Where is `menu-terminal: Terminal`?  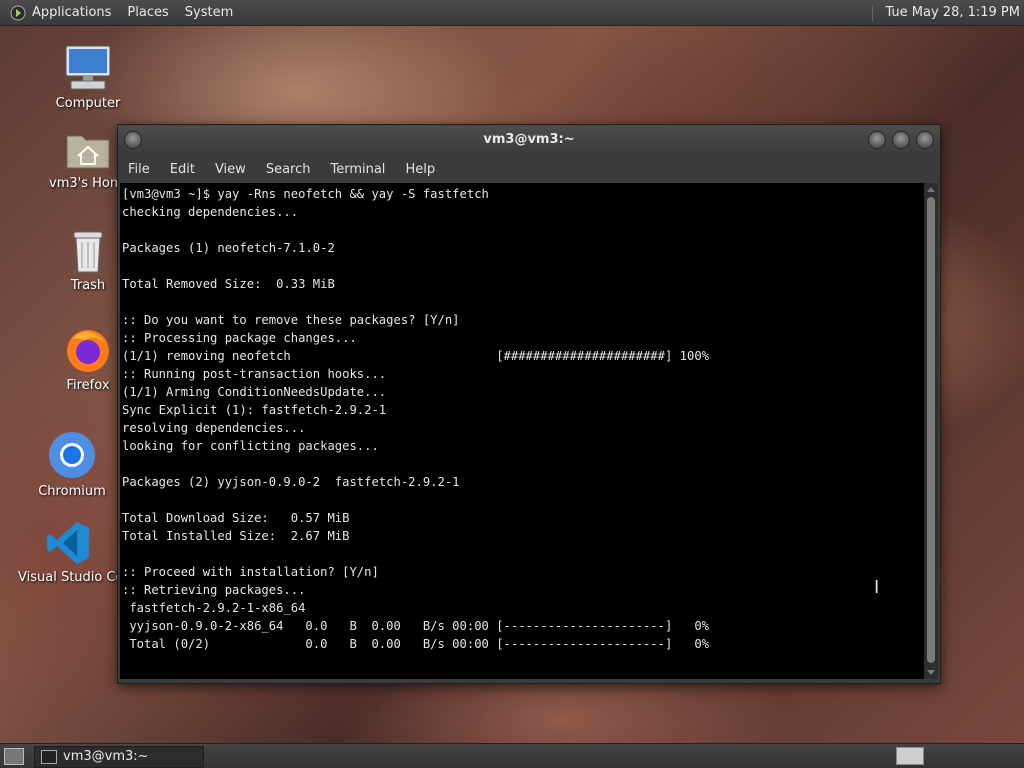
menu-terminal: Terminal is located at coordinates (357, 169).